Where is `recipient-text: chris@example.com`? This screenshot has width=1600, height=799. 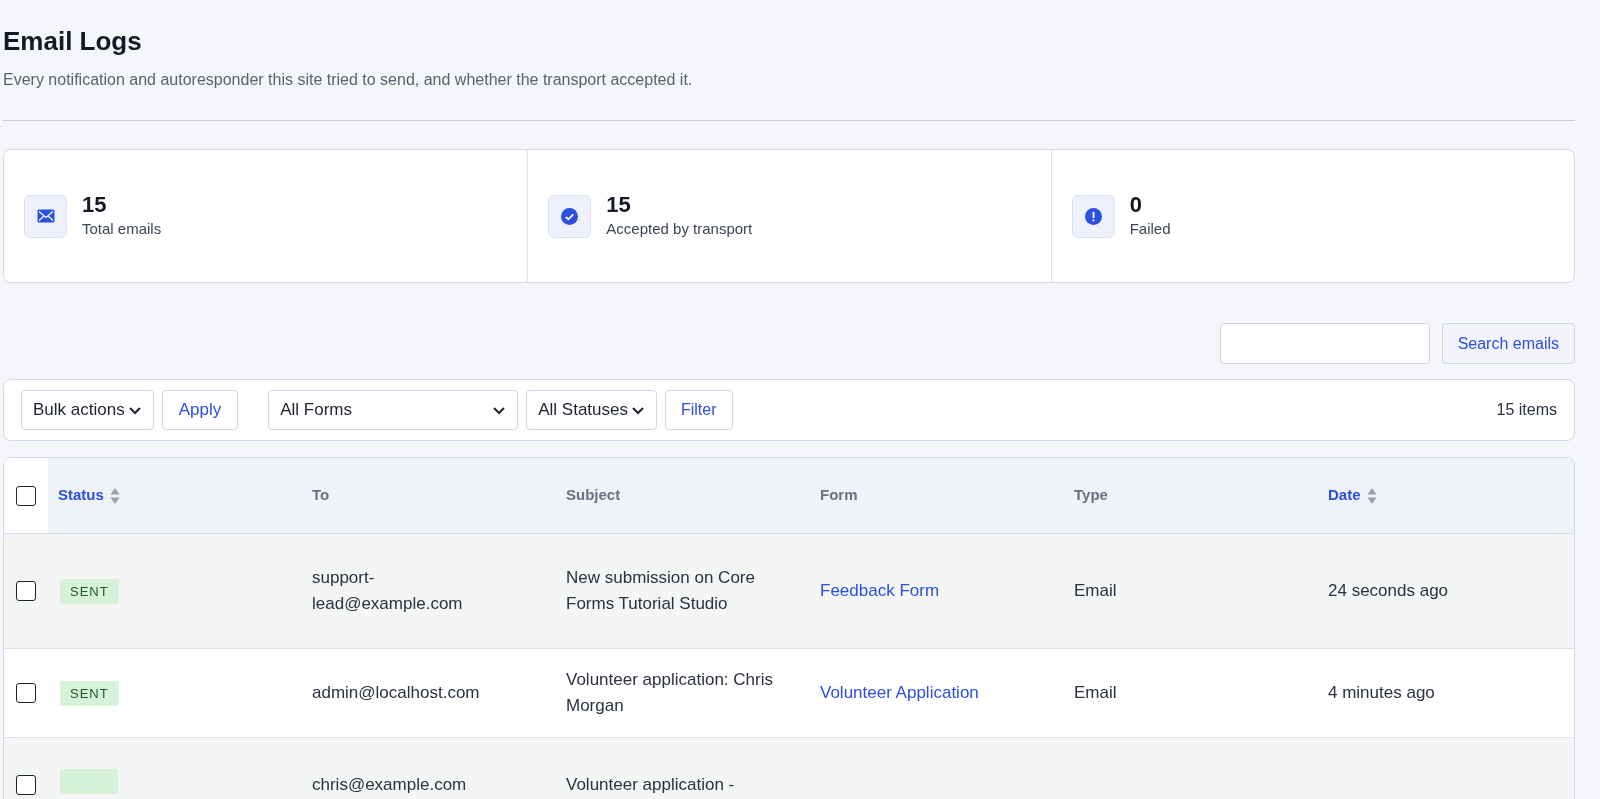 recipient-text: chris@example.com is located at coordinates (390, 785).